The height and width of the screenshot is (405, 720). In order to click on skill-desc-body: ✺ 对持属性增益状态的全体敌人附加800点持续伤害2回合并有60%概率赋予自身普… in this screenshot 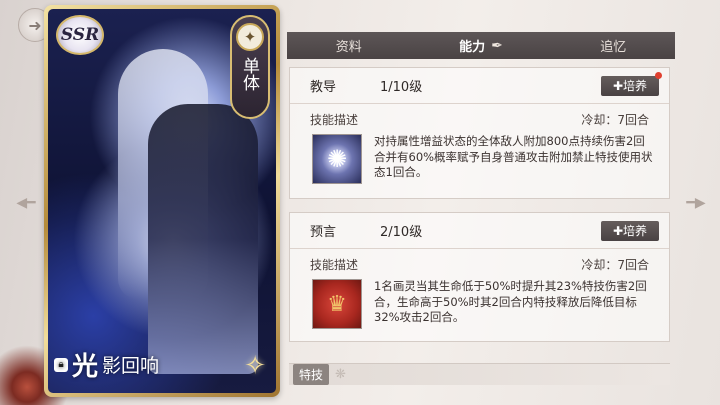, I will do `click(479, 156)`.